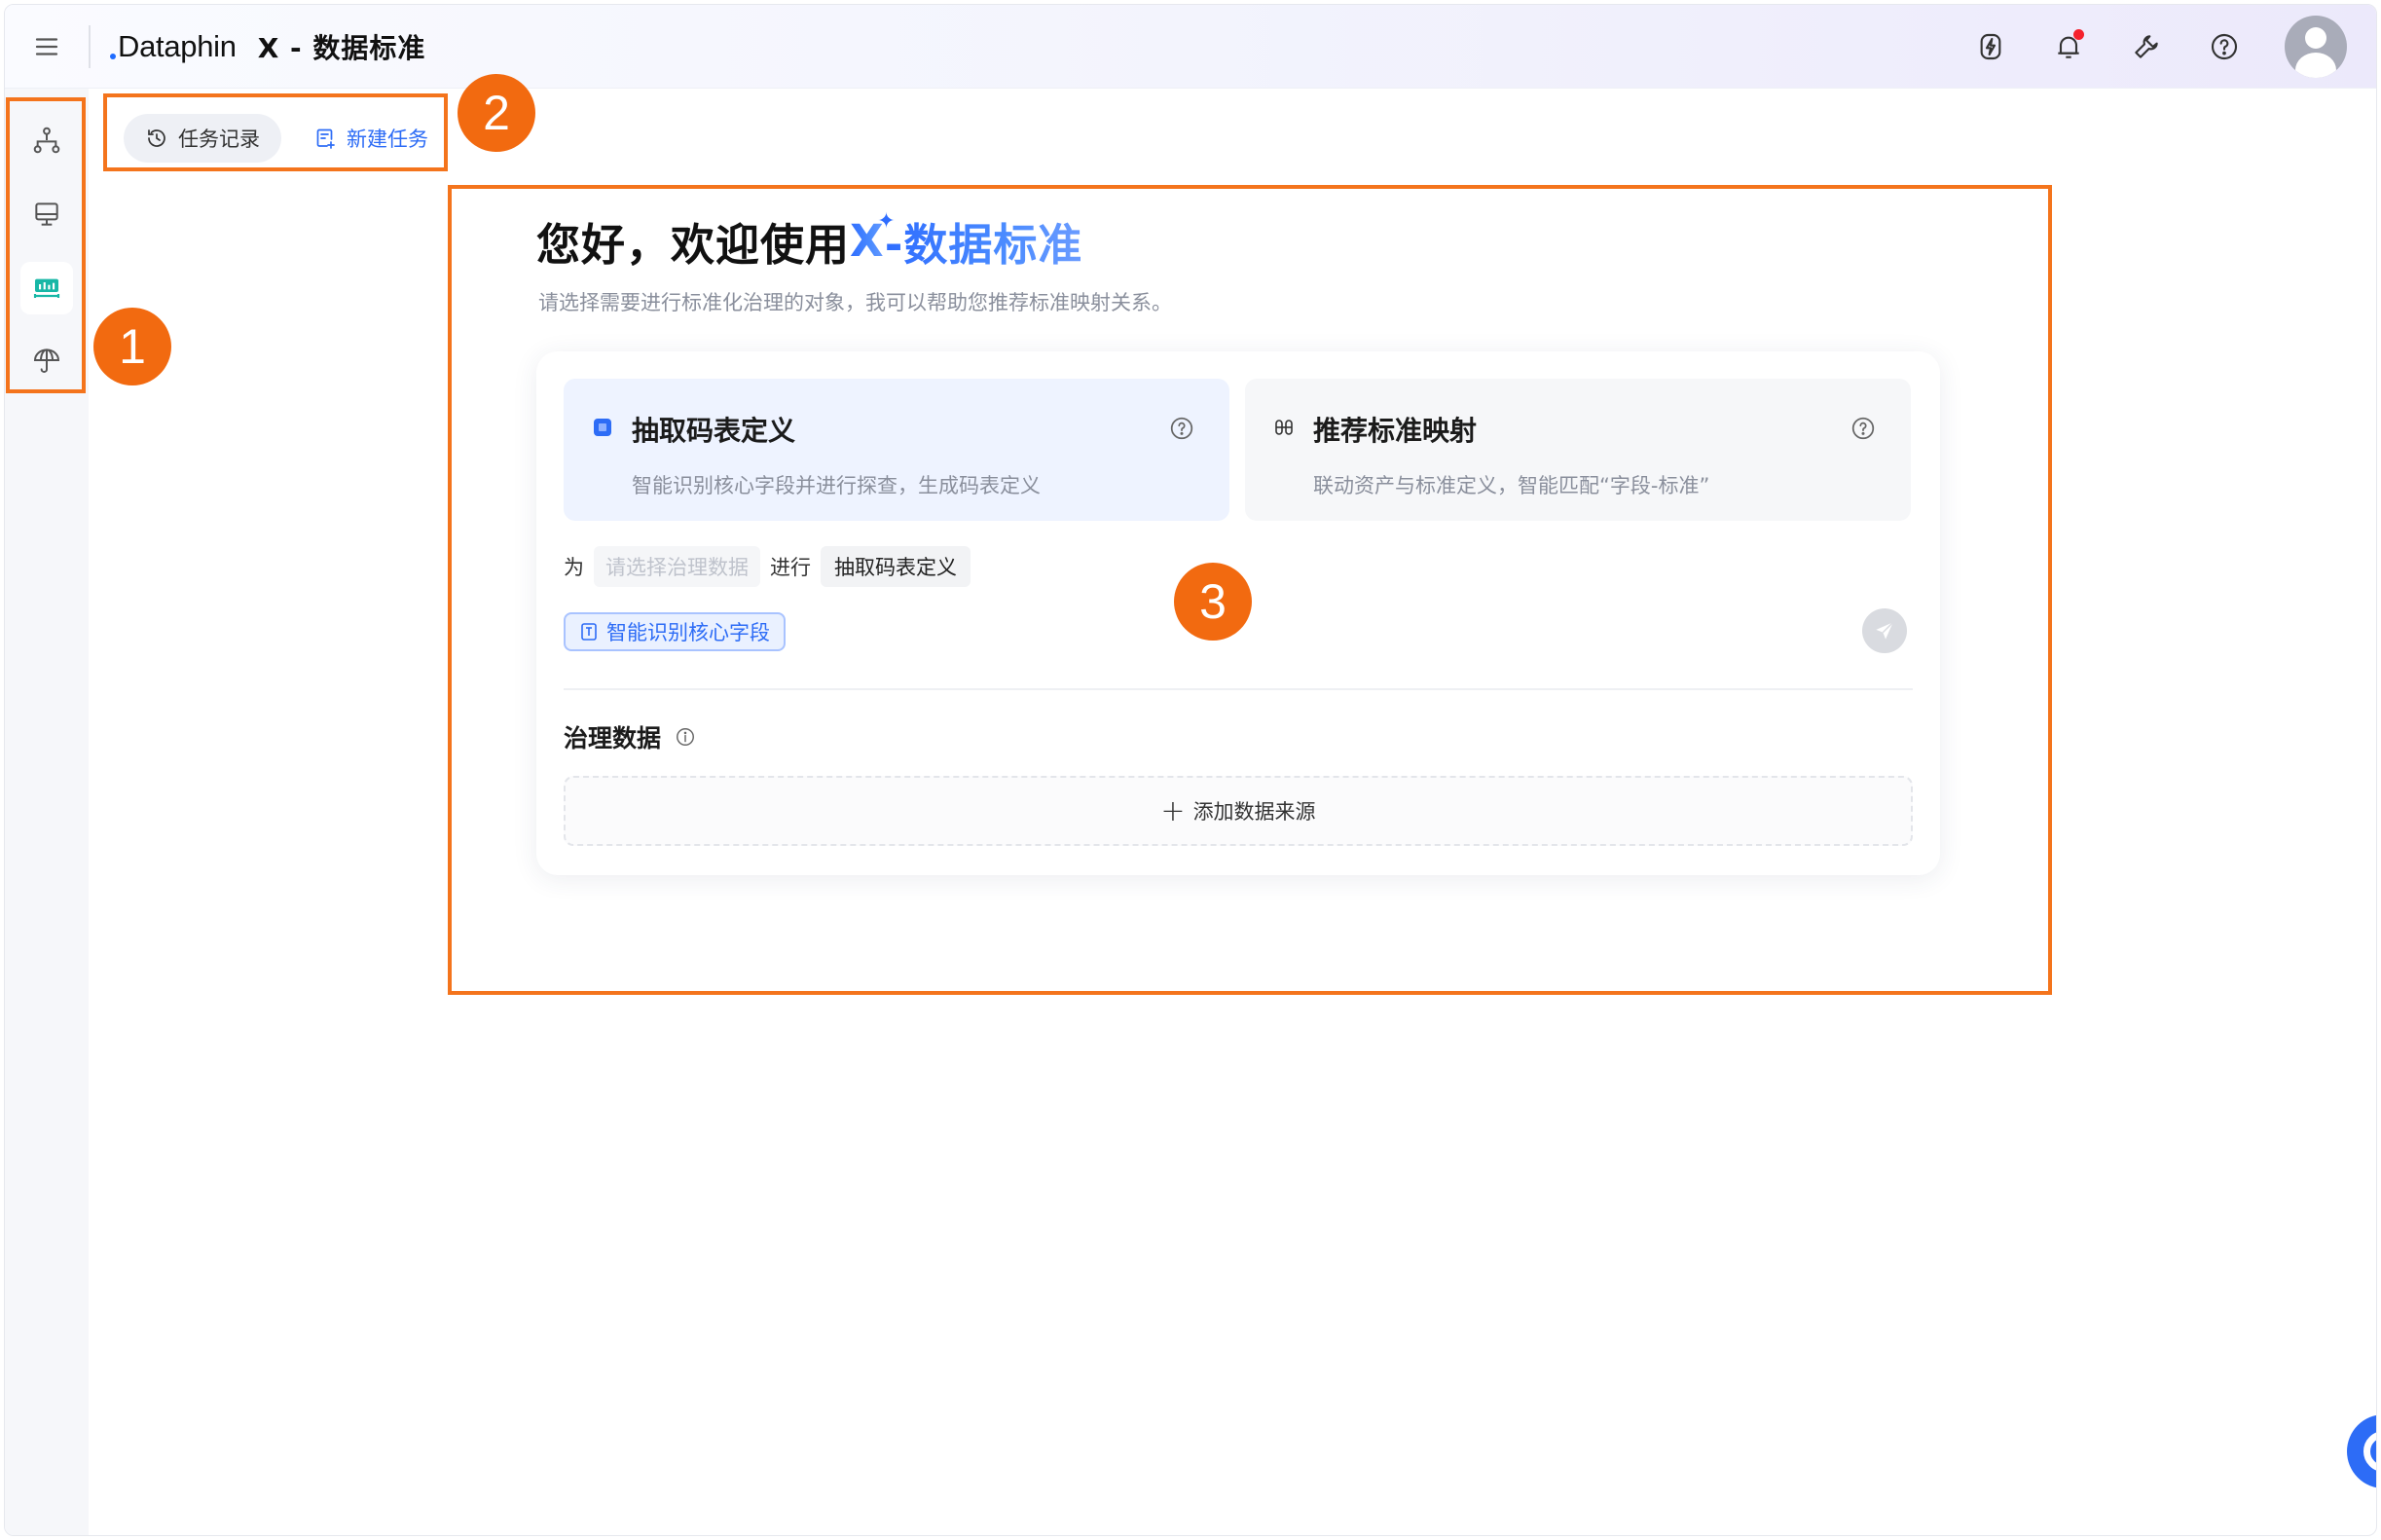 Image resolution: width=2381 pixels, height=1540 pixels. I want to click on brand-logo: Dataphin, so click(173, 46).